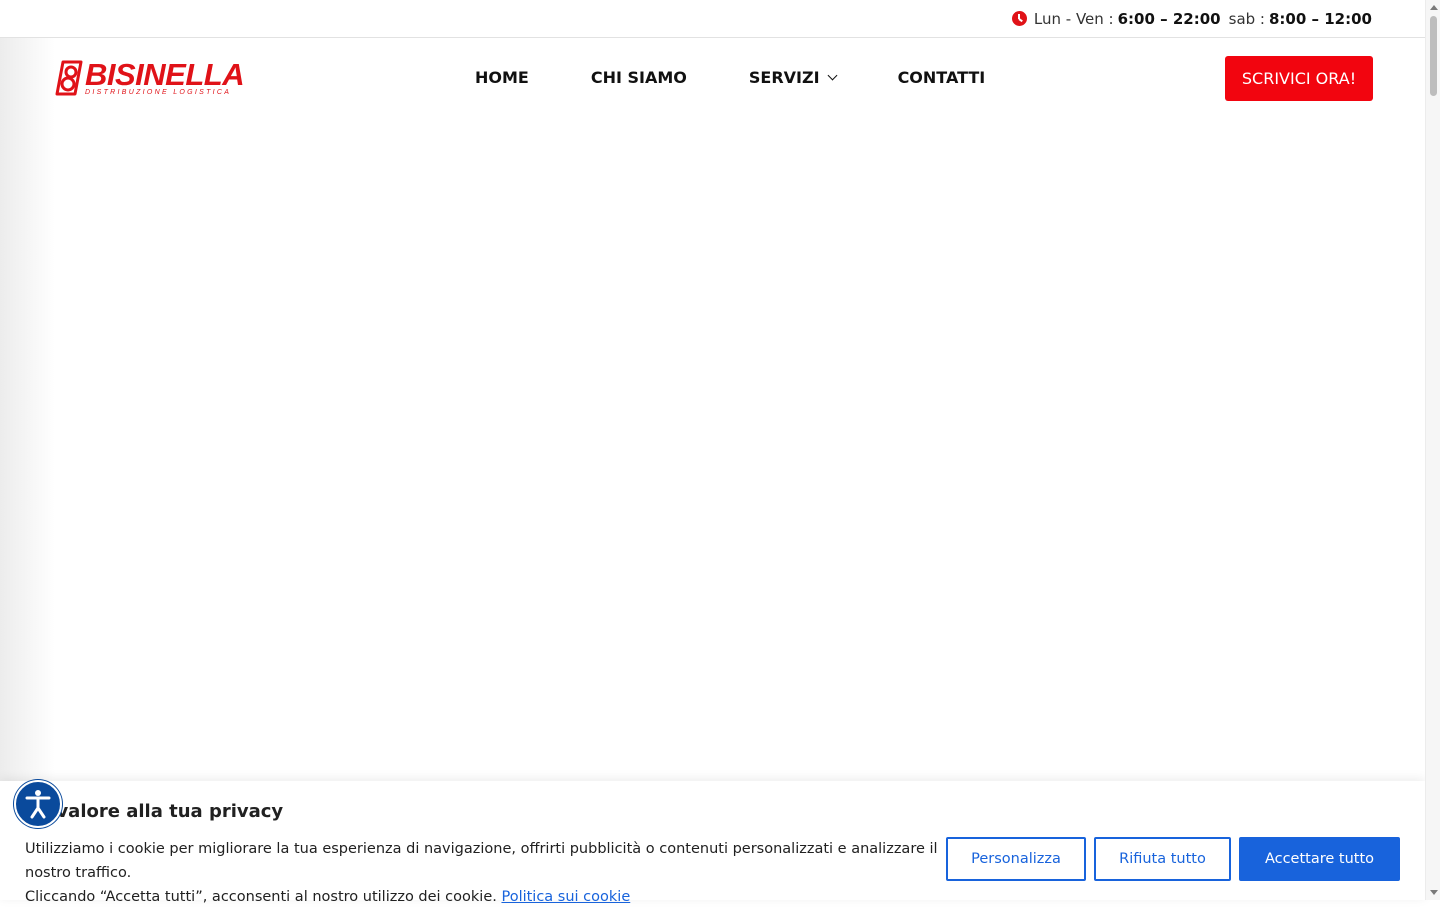  I want to click on accessibility-icon, so click(38, 804).